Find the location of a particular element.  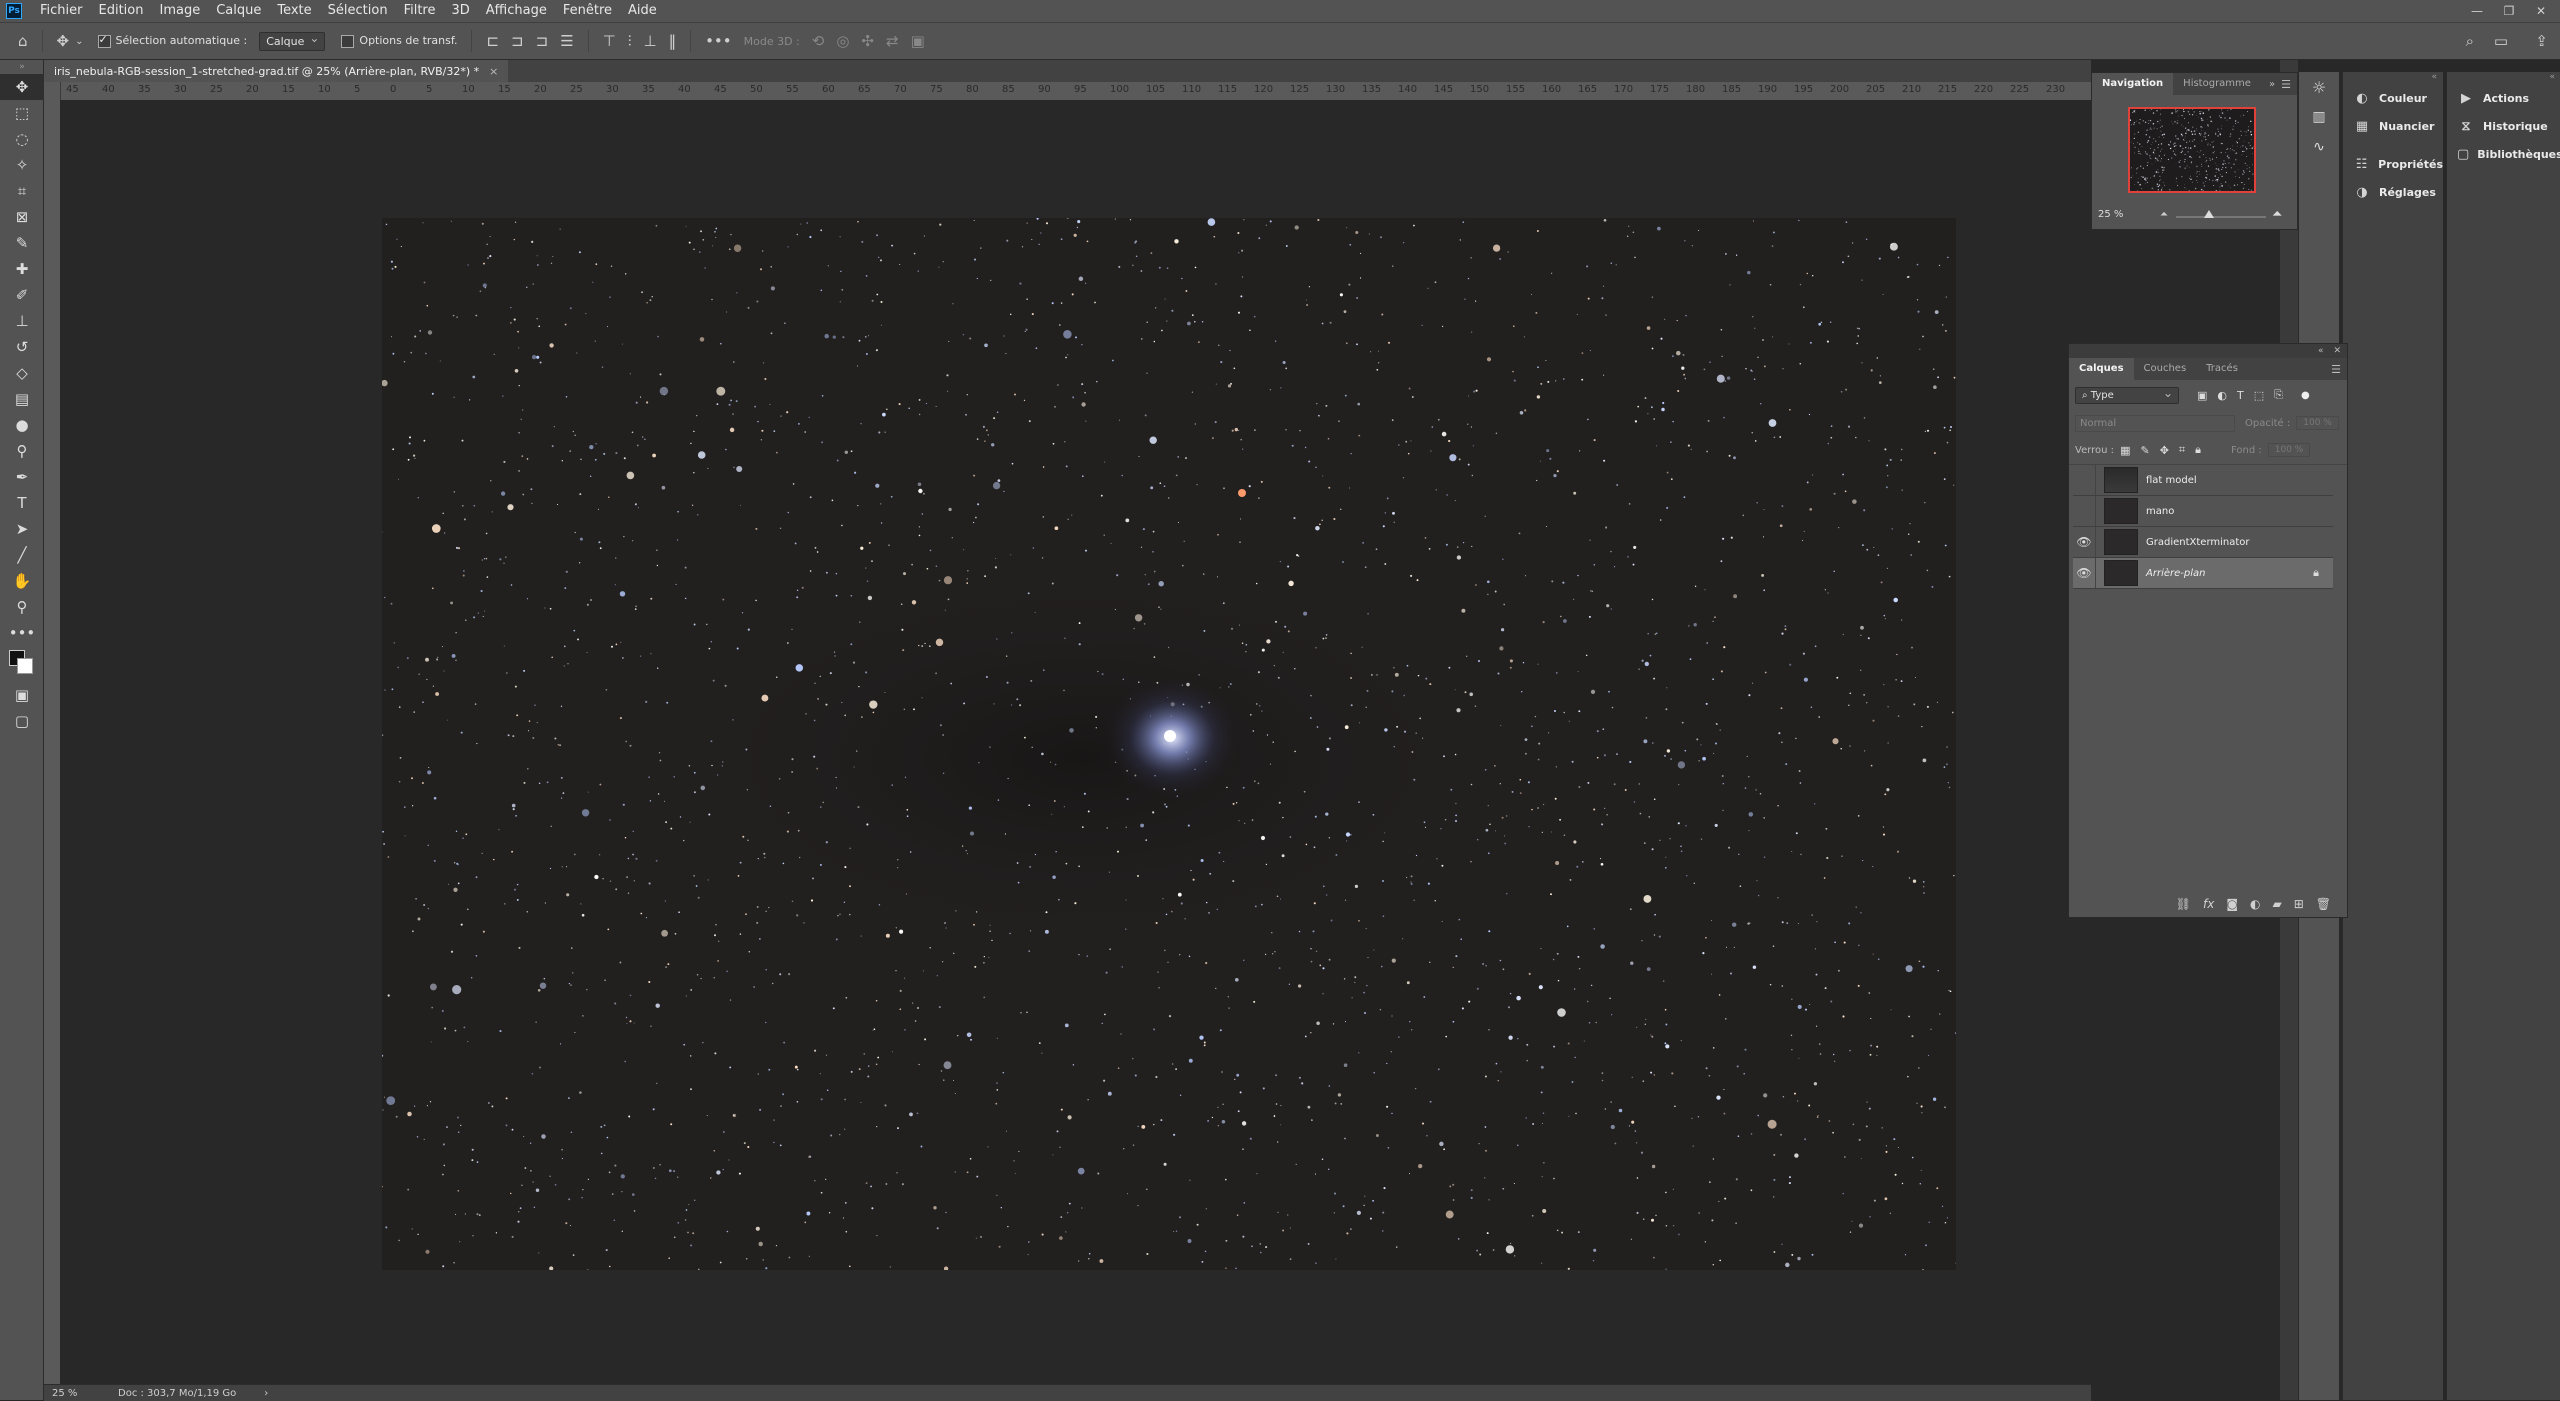

3d-orbit-icon: ⟲ is located at coordinates (818, 41).